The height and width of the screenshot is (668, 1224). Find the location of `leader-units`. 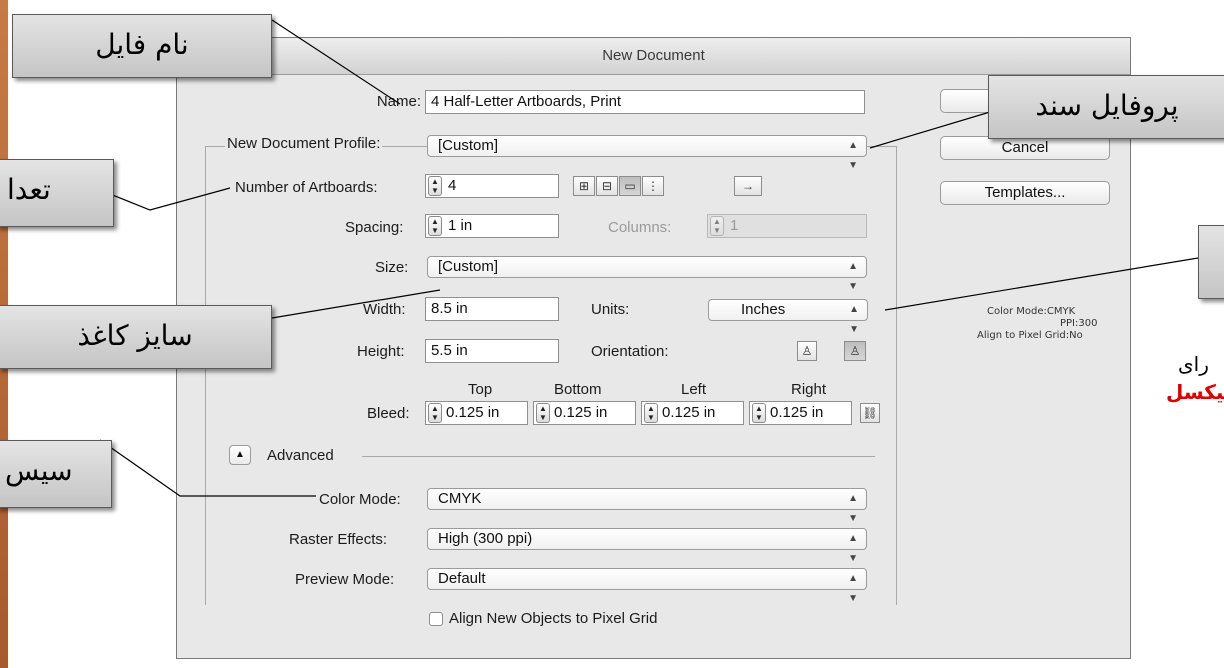

leader-units is located at coordinates (1041, 284).